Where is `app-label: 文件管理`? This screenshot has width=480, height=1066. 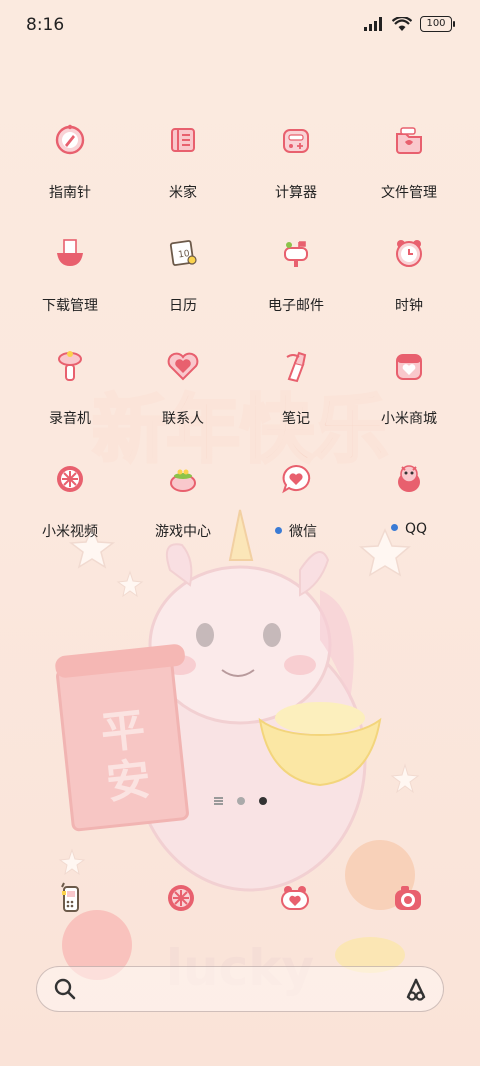 app-label: 文件管理 is located at coordinates (409, 193).